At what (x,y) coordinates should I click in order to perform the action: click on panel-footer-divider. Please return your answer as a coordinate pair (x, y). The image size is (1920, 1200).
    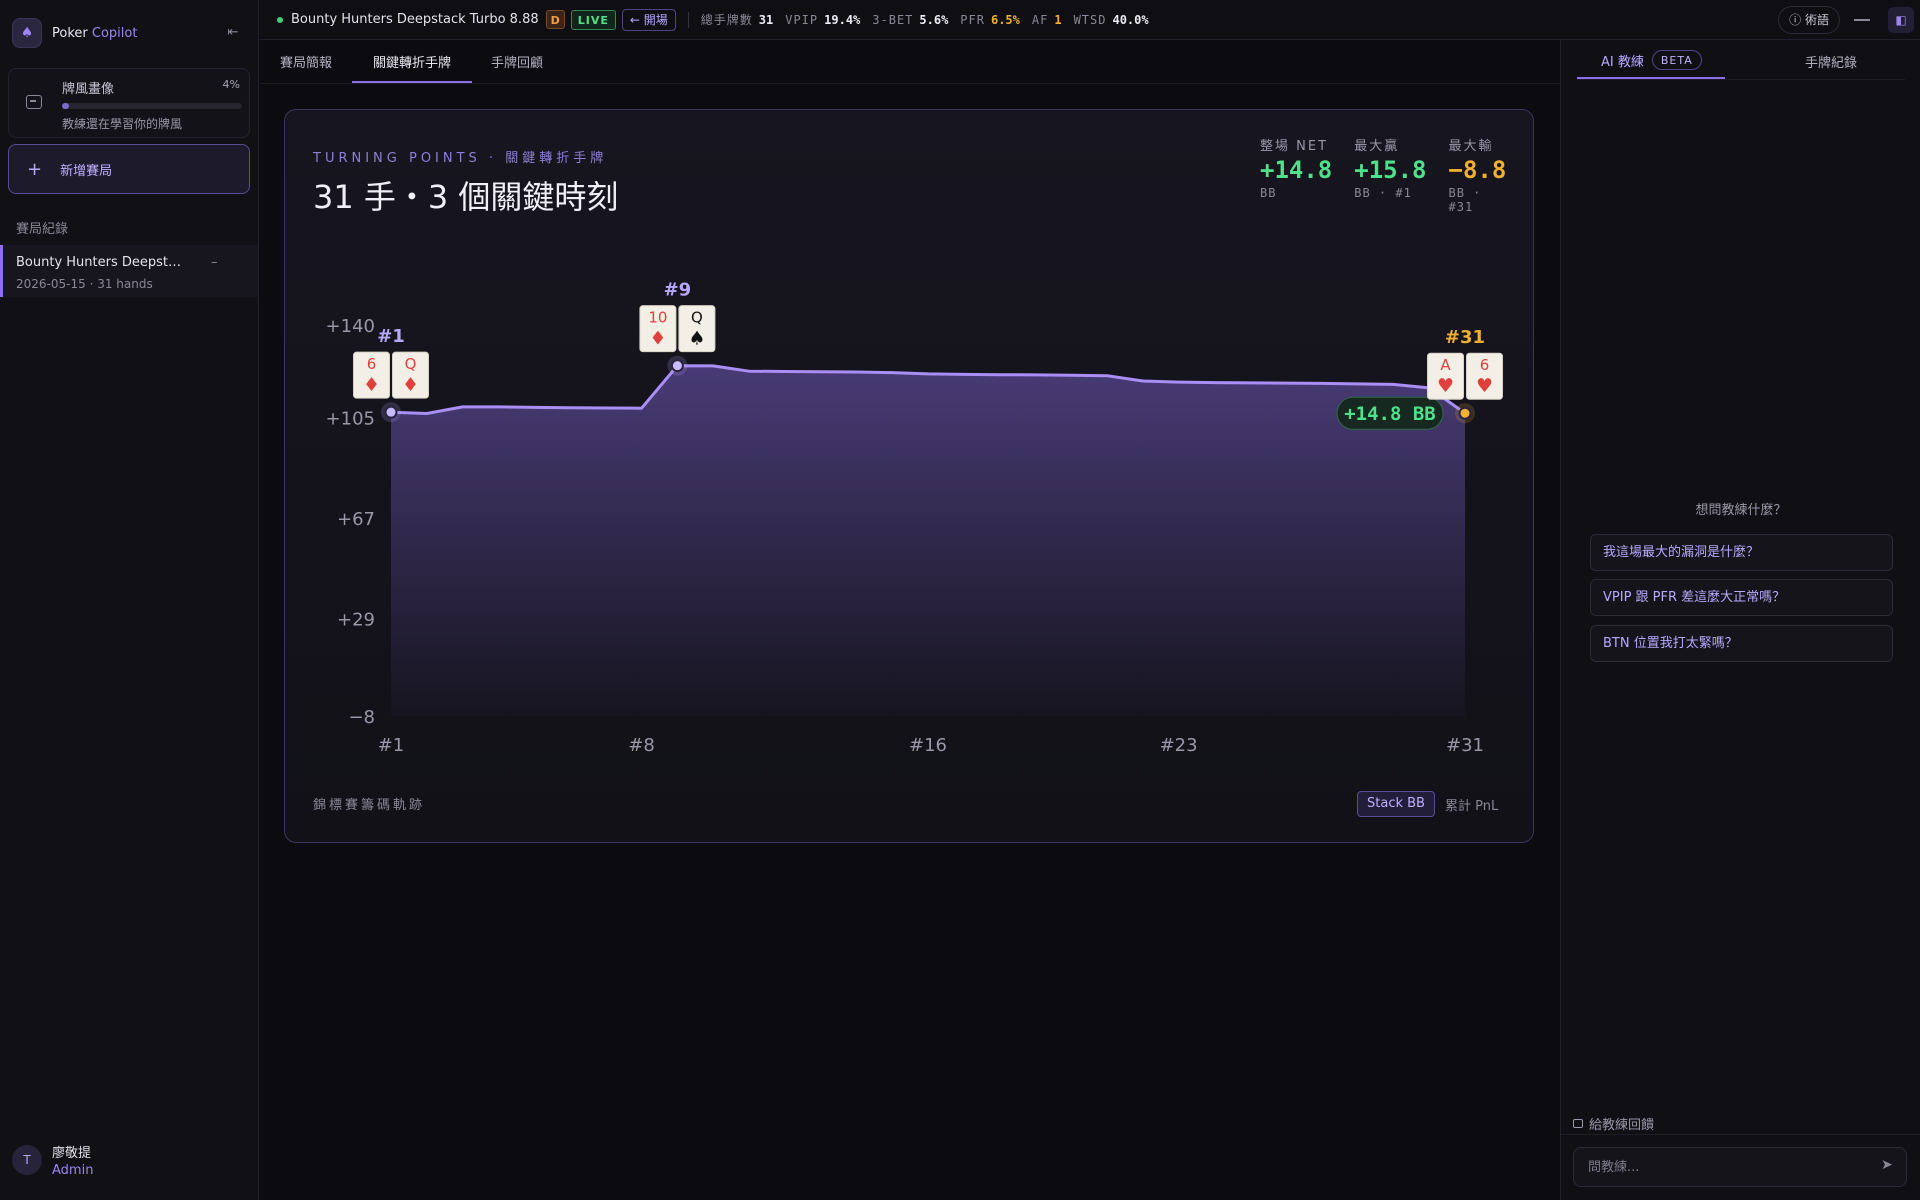
    Looking at the image, I should click on (1740, 1134).